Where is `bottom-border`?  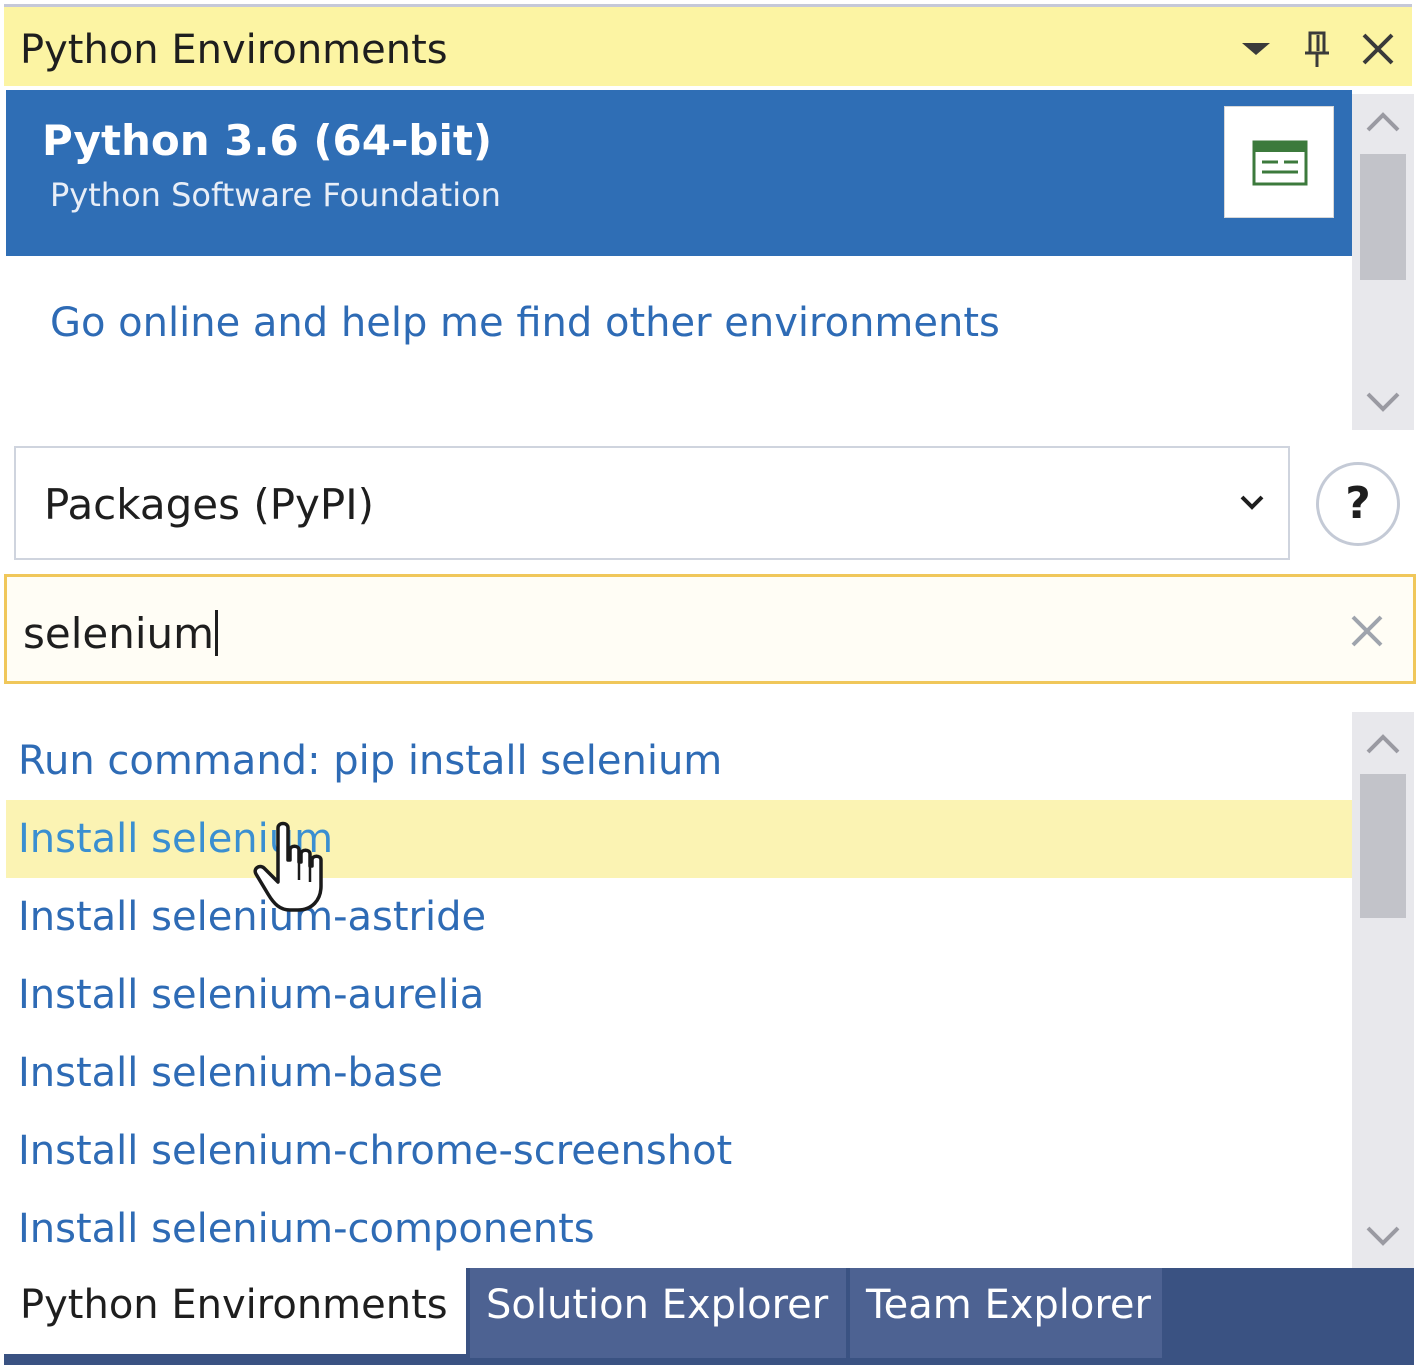
bottom-border is located at coordinates (709, 1361).